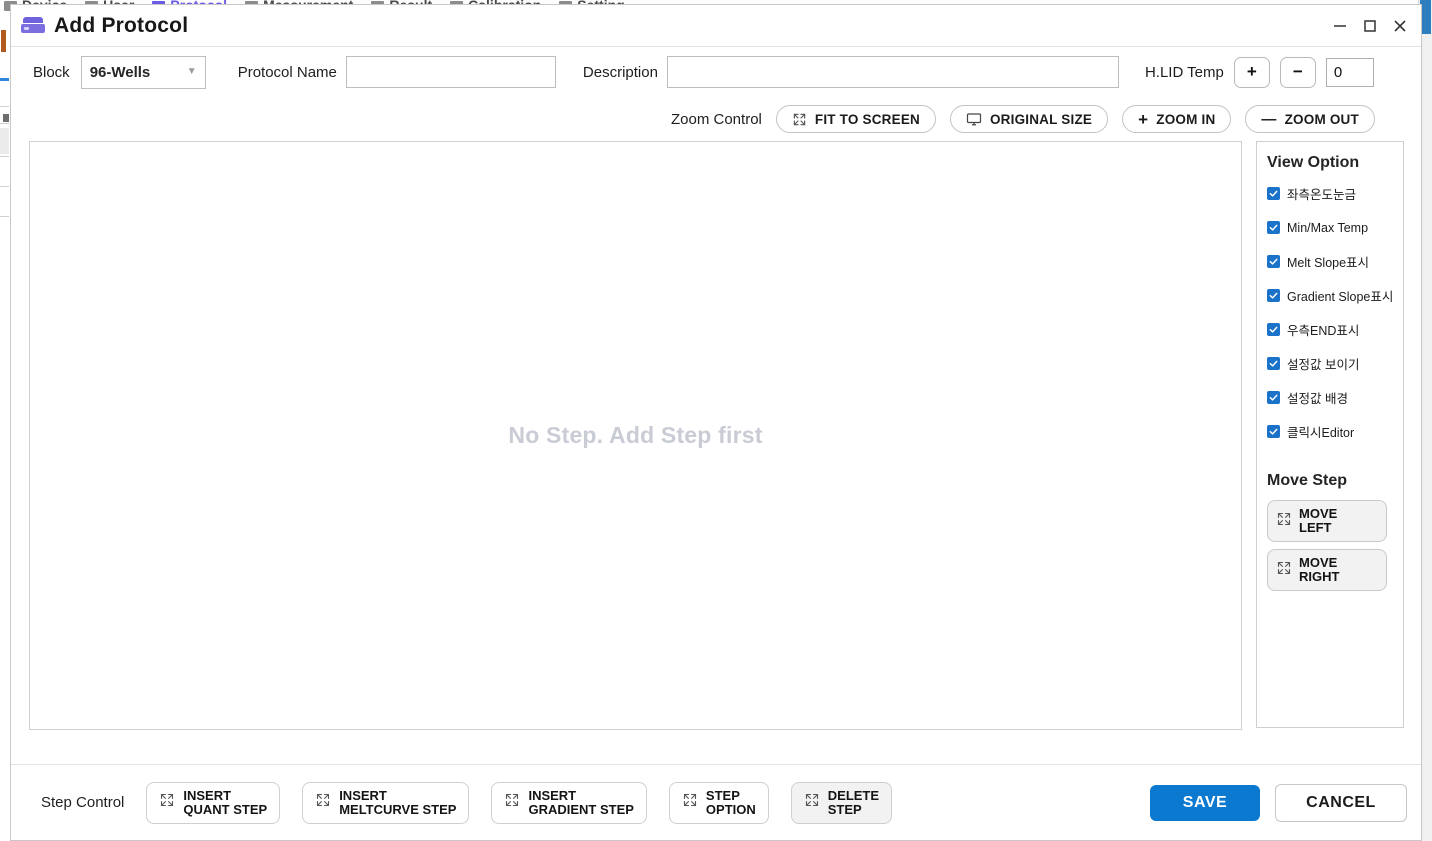  Describe the element at coordinates (1318, 513) in the screenshot. I see `move-left-line1: MOVE` at that location.